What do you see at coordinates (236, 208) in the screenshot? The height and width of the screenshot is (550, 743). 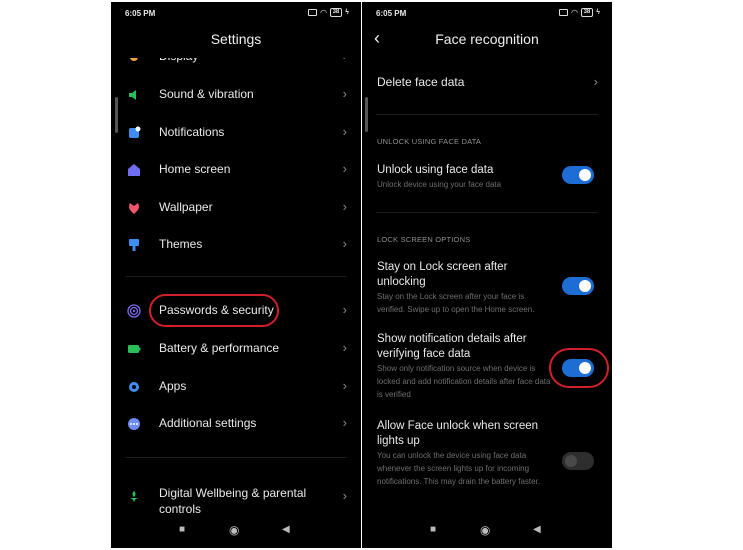 I see `settings-item-wallpaper: Wallpaper ›` at bounding box center [236, 208].